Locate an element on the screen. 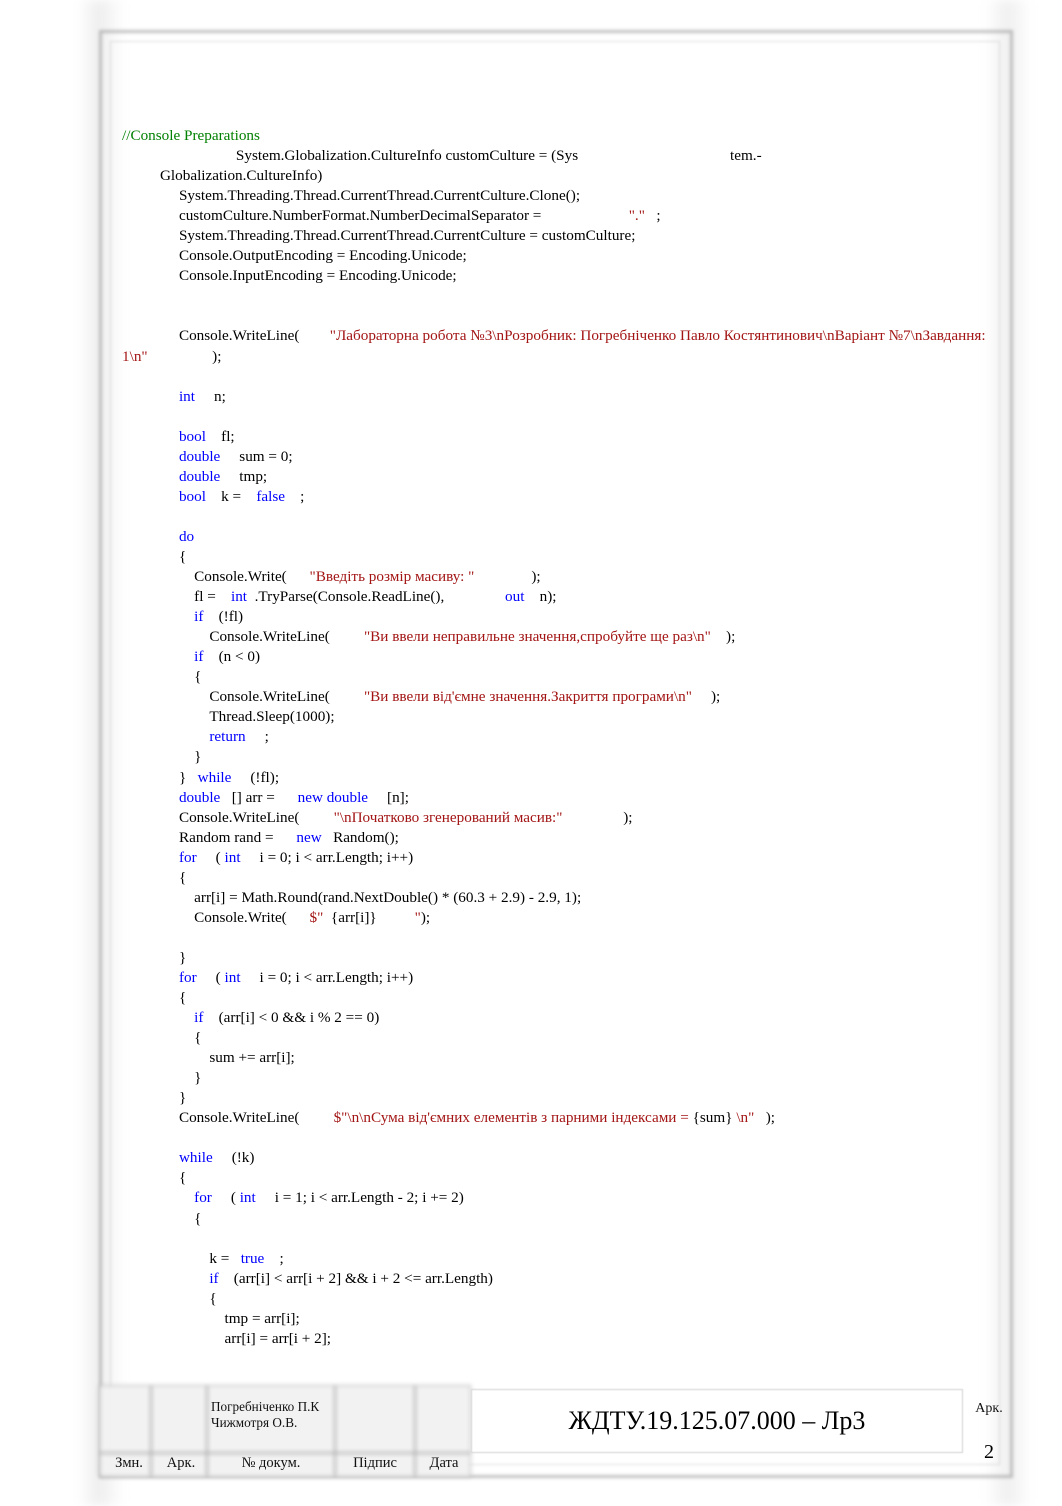 This screenshot has height=1506, width=1062. code-token-pln: tmp = arr[i]; is located at coordinates (211, 1318).